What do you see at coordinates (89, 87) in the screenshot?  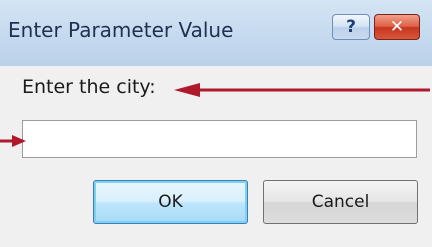 I see `prompt-label: Enter the city:` at bounding box center [89, 87].